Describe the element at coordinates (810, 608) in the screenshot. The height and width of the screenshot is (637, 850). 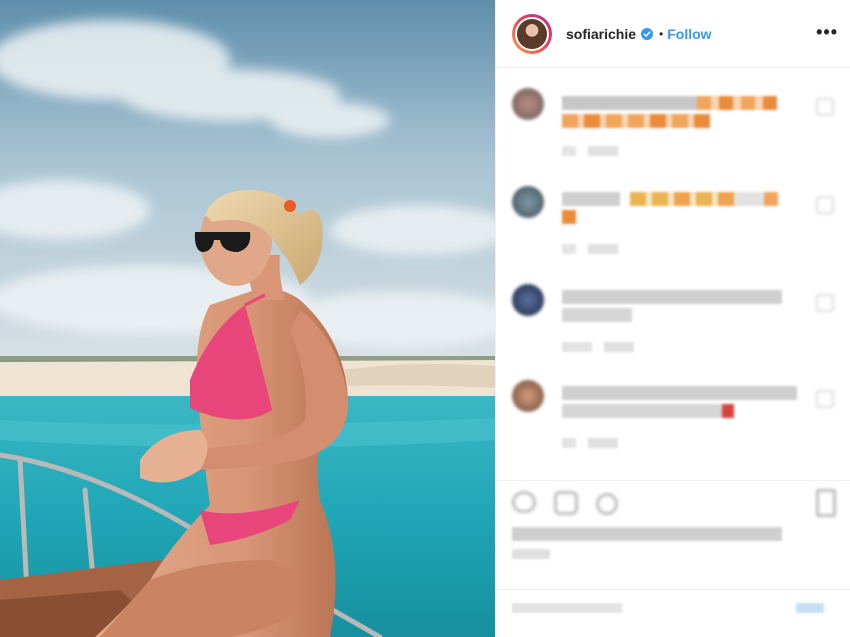
I see `post-comment-button-pixelated` at that location.